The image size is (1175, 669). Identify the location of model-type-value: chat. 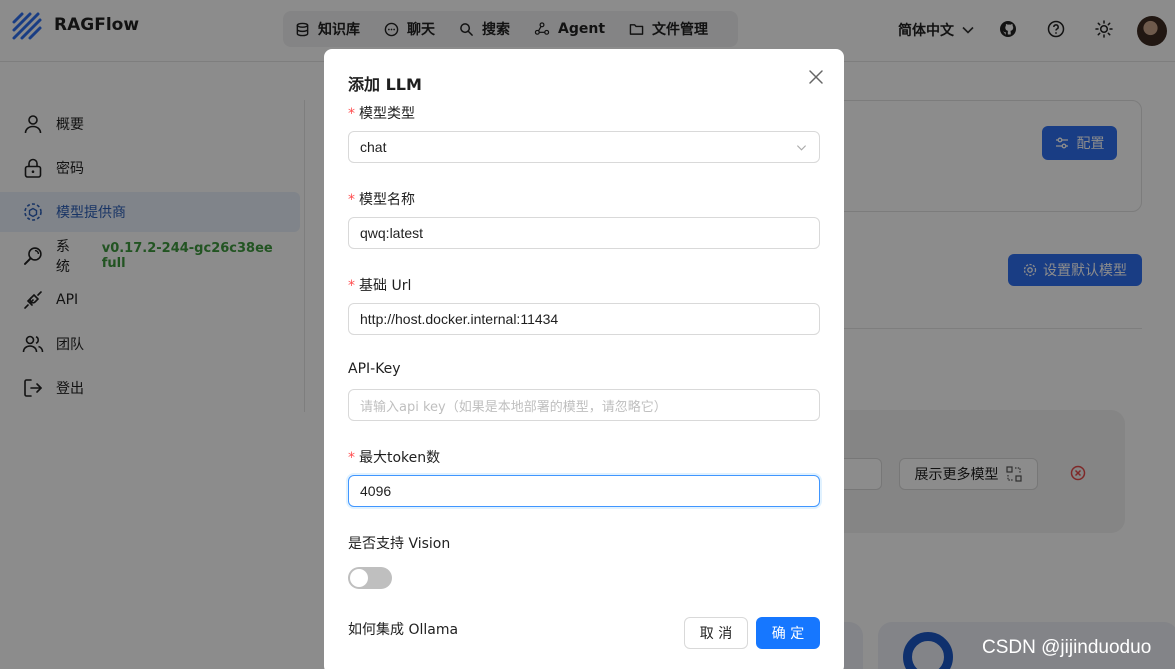
(373, 147).